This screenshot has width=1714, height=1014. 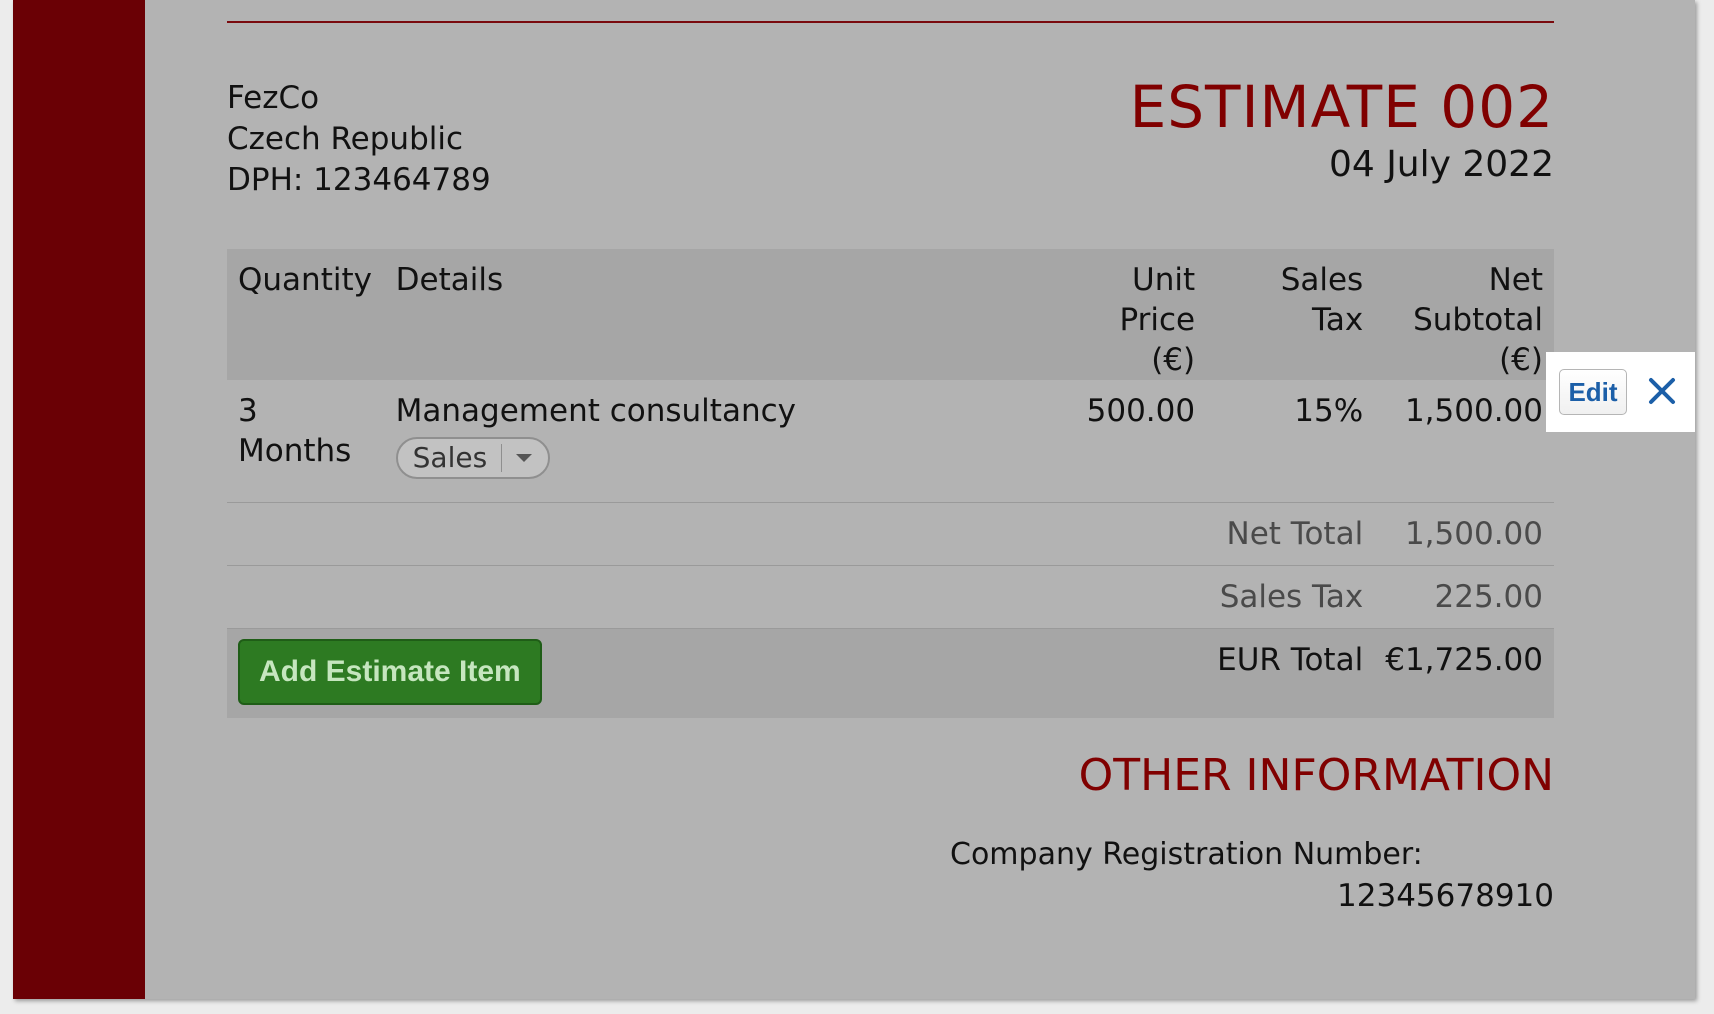 I want to click on net-total-row: Net Total 1,500.00, so click(x=890, y=534).